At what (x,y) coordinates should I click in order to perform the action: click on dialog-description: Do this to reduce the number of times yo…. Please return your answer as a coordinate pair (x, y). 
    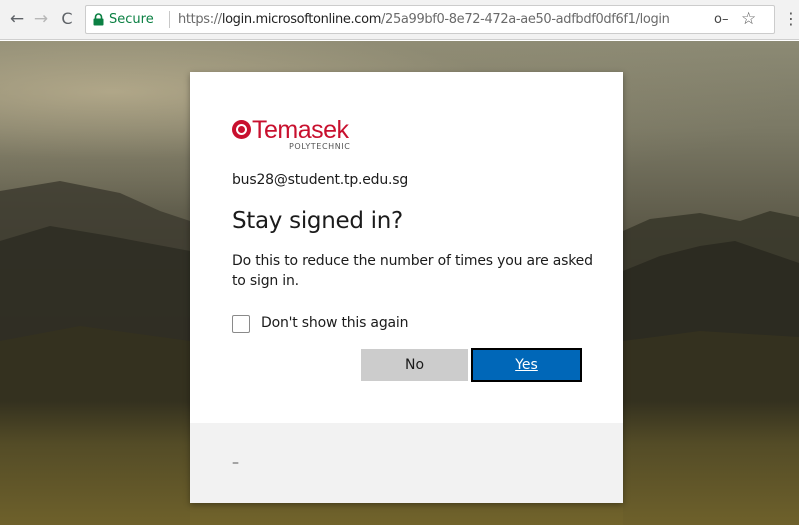
    Looking at the image, I should click on (412, 271).